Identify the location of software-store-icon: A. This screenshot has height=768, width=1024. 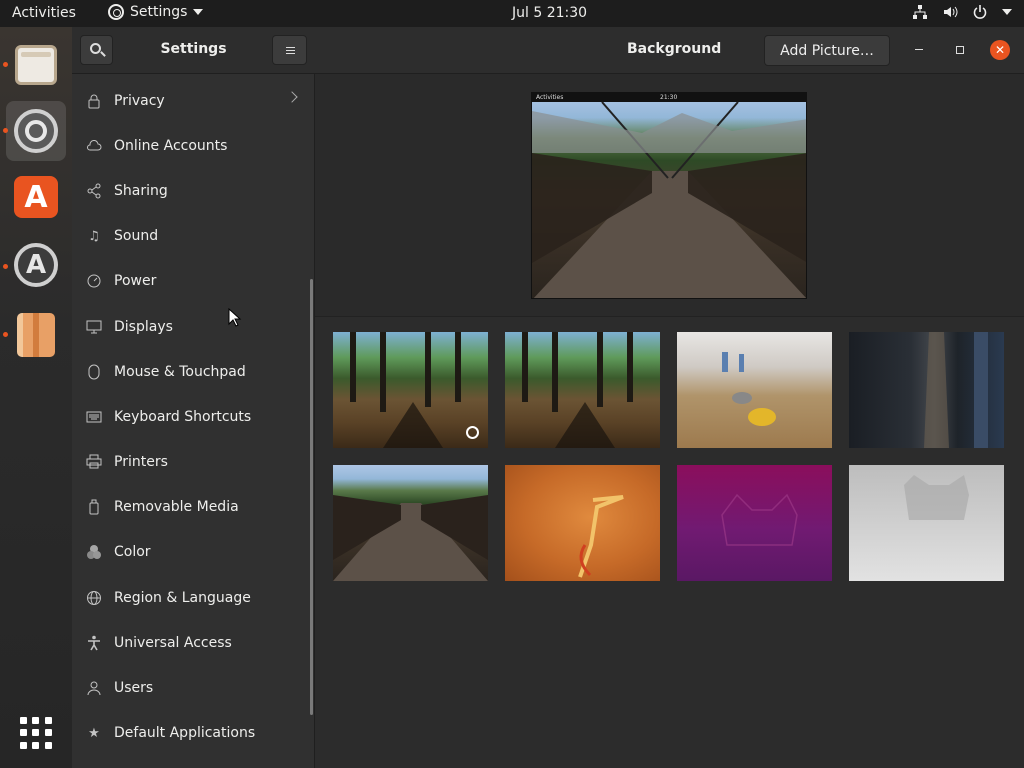
(36, 197).